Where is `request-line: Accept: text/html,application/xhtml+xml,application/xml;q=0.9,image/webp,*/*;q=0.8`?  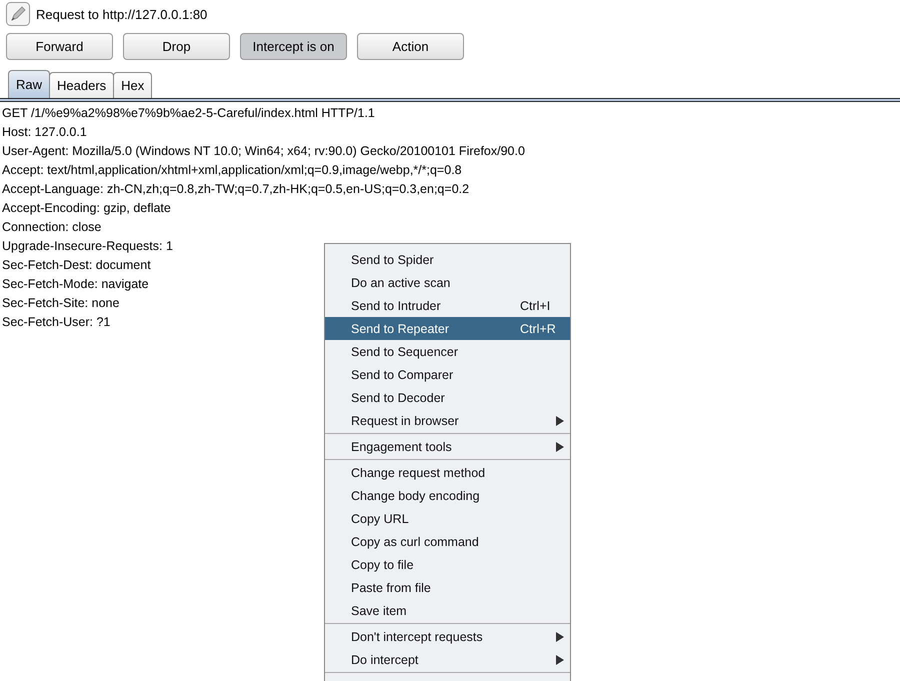 request-line: Accept: text/html,application/xhtml+xml,application/xml;q=0.9,image/webp,*/*;q=0.8 is located at coordinates (232, 170).